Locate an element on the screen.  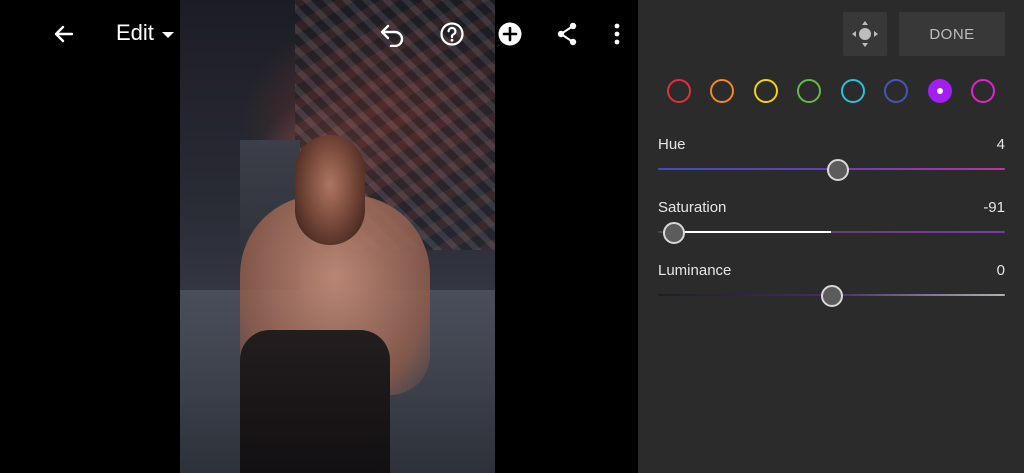
chevron-down-icon is located at coordinates (167, 34).